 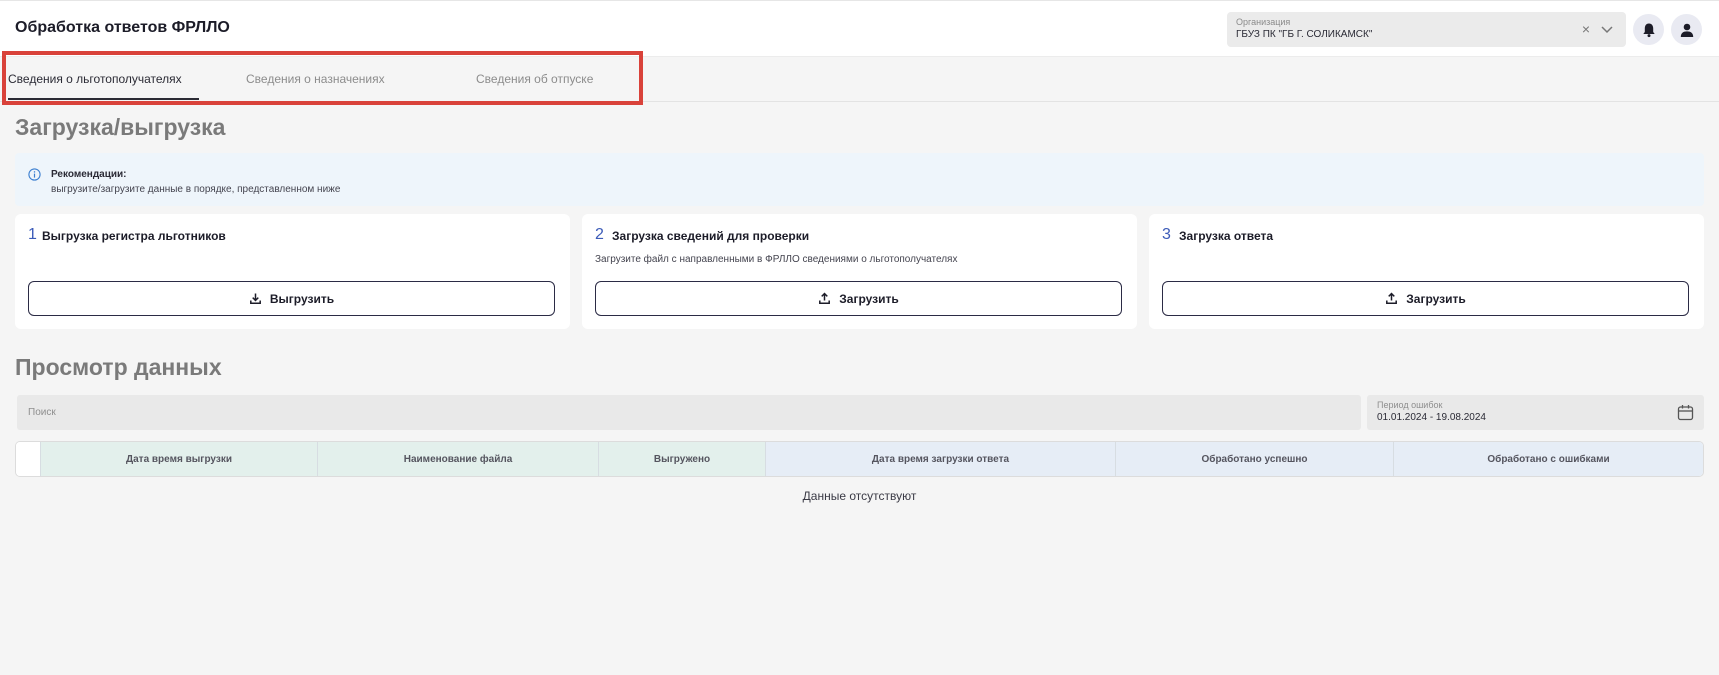 What do you see at coordinates (118, 367) in the screenshot?
I see `data-section-title: Просмотр данных` at bounding box center [118, 367].